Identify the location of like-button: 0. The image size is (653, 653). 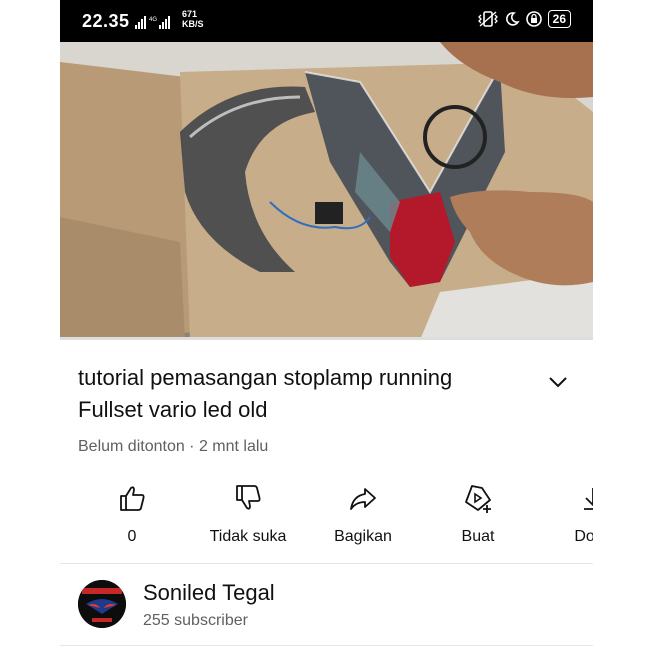
(132, 513).